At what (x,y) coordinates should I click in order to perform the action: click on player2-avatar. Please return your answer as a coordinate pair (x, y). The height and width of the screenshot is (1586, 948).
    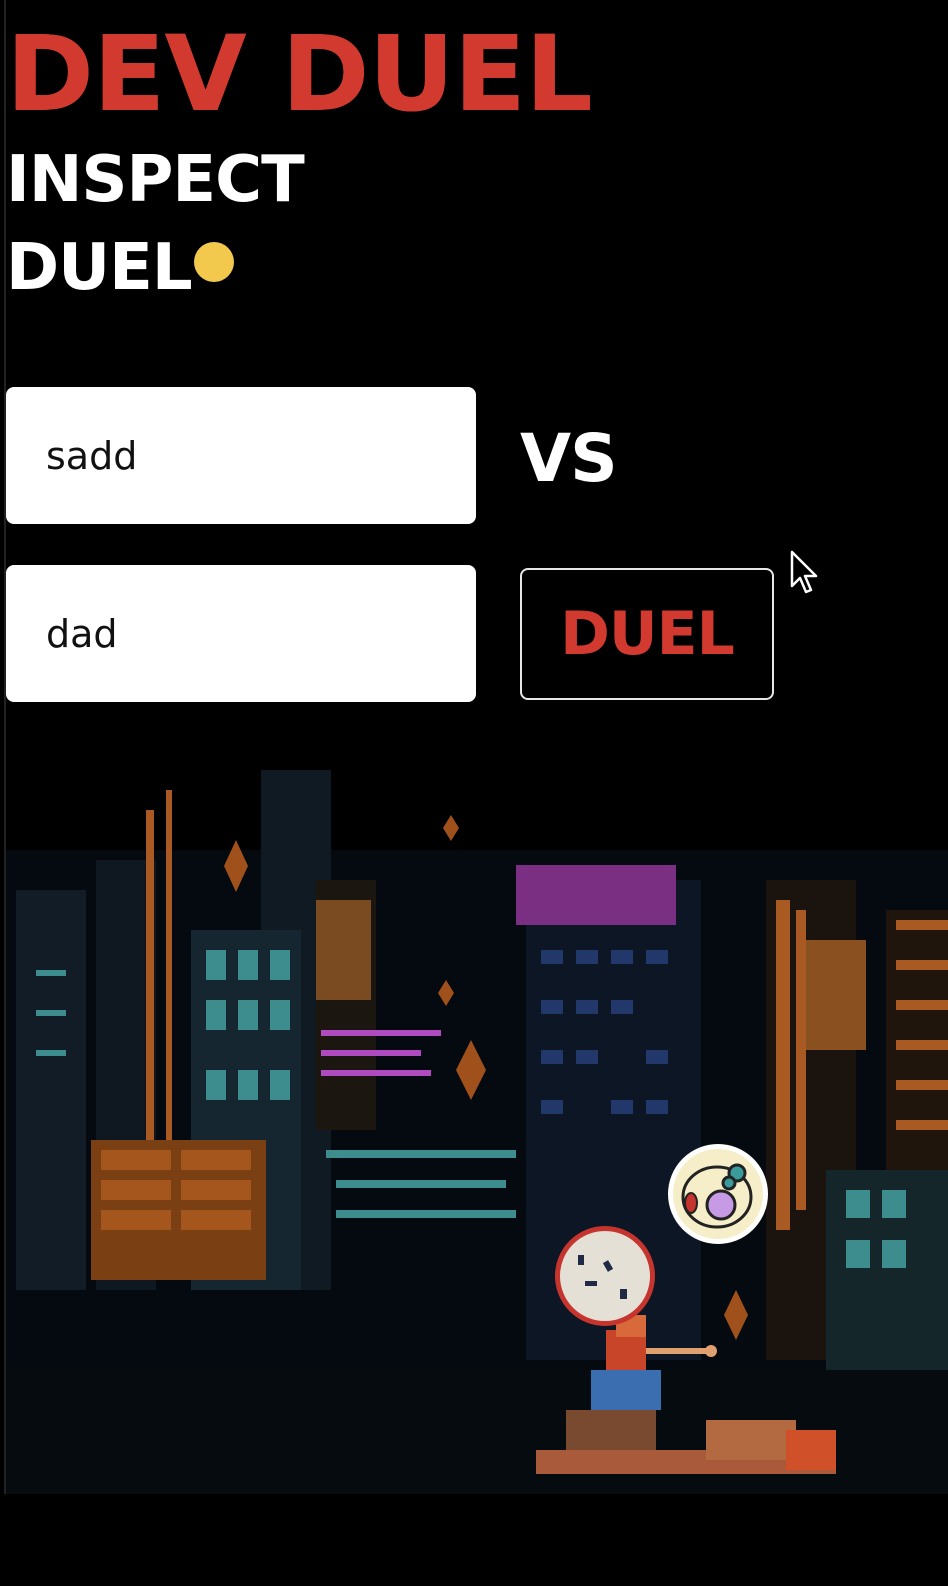
    Looking at the image, I should click on (718, 1194).